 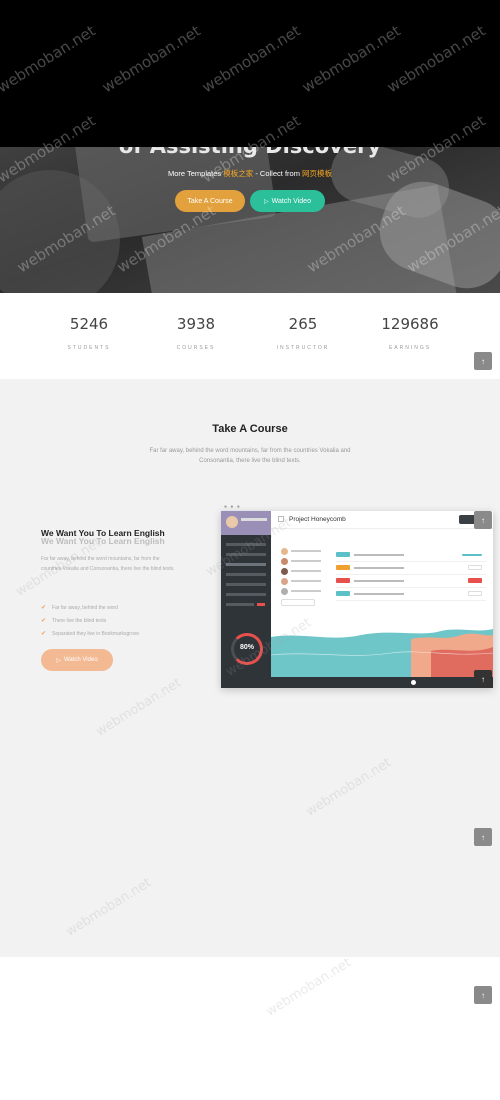 I want to click on stat-value: 265, so click(x=303, y=324).